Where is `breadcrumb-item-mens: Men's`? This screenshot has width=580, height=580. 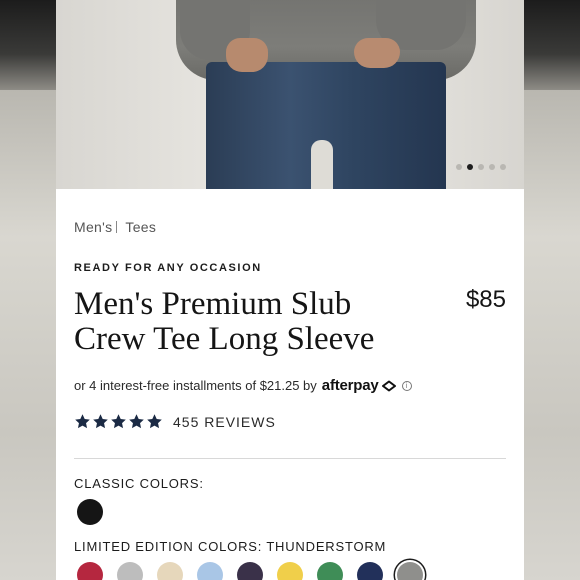
breadcrumb-item-mens: Men's is located at coordinates (93, 227).